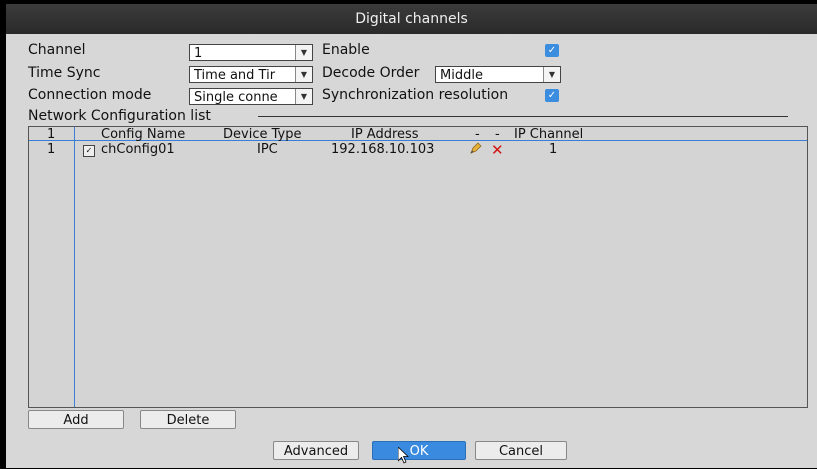  Describe the element at coordinates (251, 52) in the screenshot. I see `channel-select: 1 ▼` at that location.